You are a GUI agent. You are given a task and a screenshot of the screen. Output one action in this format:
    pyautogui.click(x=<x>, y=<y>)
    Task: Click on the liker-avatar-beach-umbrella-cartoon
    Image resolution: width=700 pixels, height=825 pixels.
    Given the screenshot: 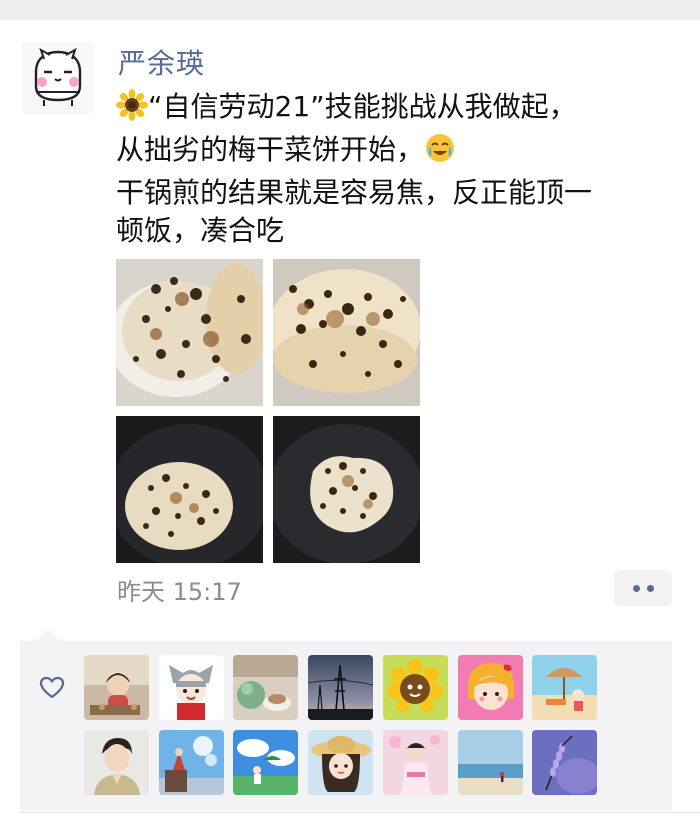 What is the action you would take?
    pyautogui.click(x=564, y=687)
    